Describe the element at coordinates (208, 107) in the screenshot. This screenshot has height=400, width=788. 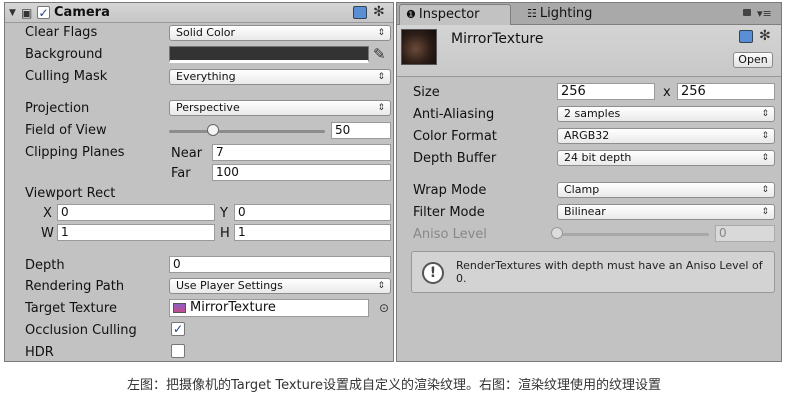
I see `projection-value: Perspective` at that location.